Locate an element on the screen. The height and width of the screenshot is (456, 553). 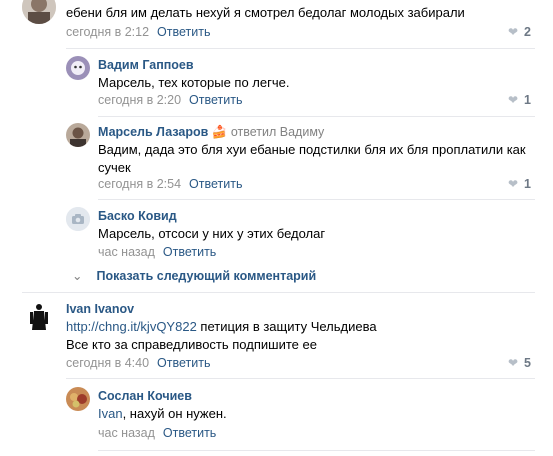
comment-author: Сослан Кочиев is located at coordinates (145, 396).